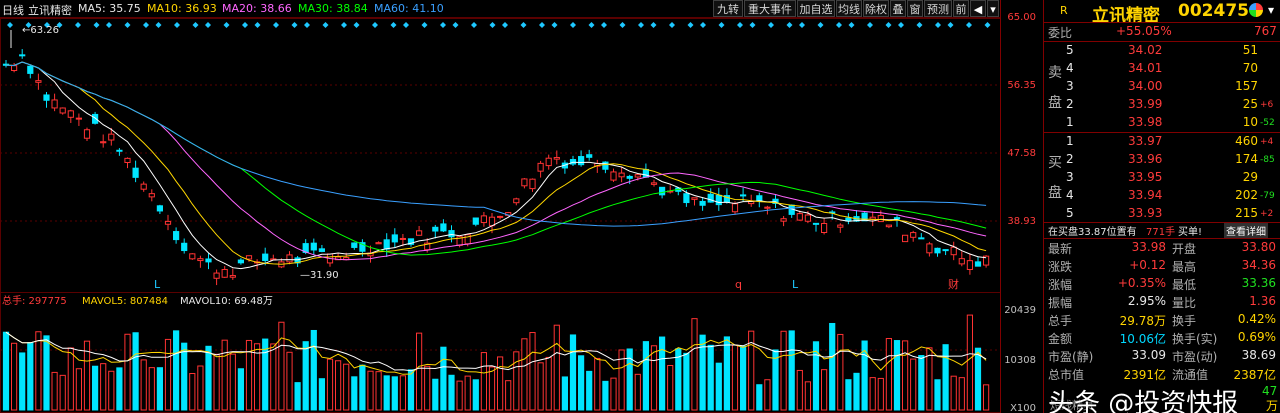 This screenshot has height=413, width=1280. I want to click on sell-volume: 157, so click(1246, 86).